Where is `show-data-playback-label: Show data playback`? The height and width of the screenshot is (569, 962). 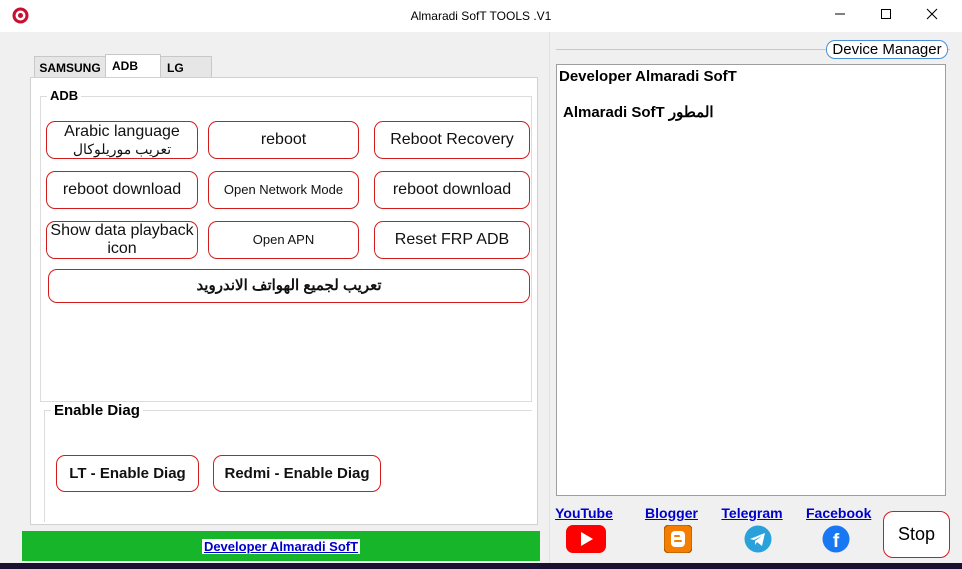
show-data-playback-label: Show data playback is located at coordinates (122, 230).